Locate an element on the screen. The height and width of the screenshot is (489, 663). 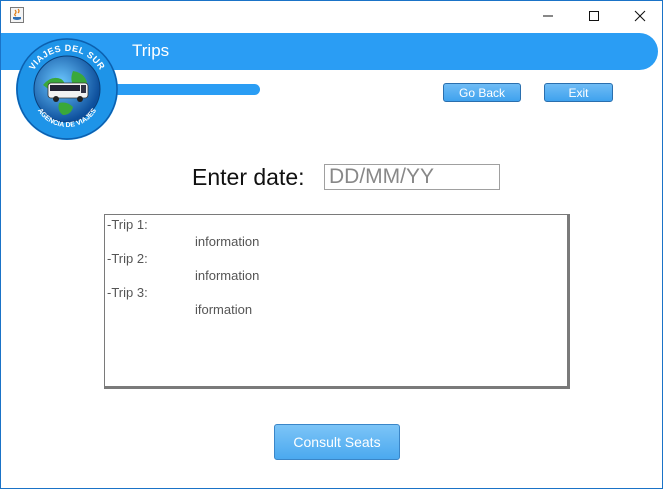
trip-1-label: -Trip 1: is located at coordinates (127, 224).